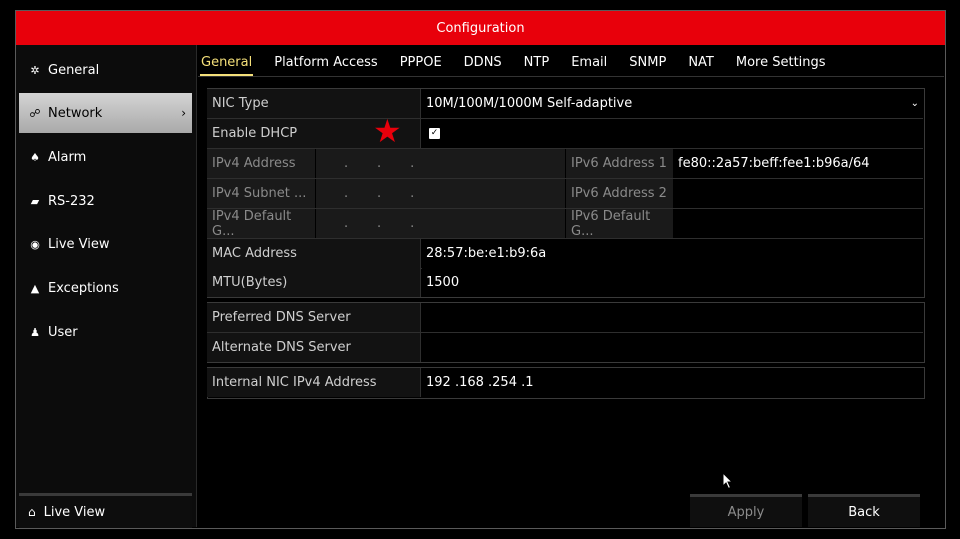 Image resolution: width=960 pixels, height=539 pixels. I want to click on enable-dhcp-row: Enable DHCP ✓, so click(565, 134).